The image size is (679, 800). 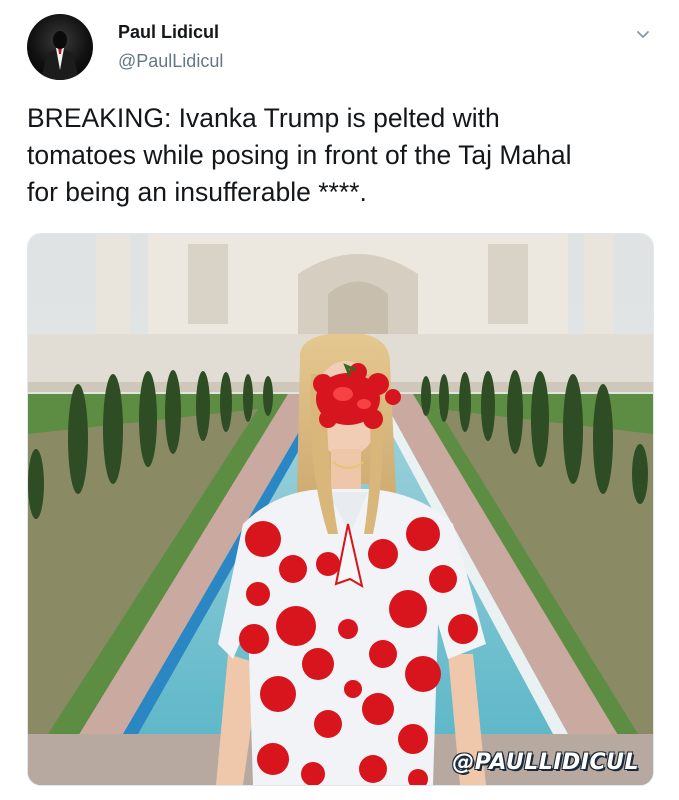 I want to click on tuxedo-silhouette-icon, so click(x=60, y=55).